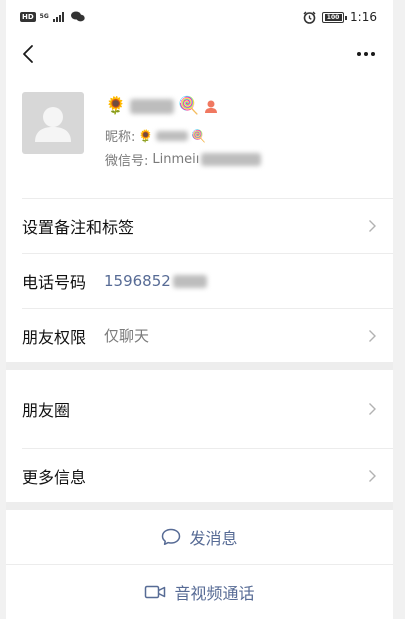  What do you see at coordinates (213, 538) in the screenshot?
I see `send-message-label: 发消息` at bounding box center [213, 538].